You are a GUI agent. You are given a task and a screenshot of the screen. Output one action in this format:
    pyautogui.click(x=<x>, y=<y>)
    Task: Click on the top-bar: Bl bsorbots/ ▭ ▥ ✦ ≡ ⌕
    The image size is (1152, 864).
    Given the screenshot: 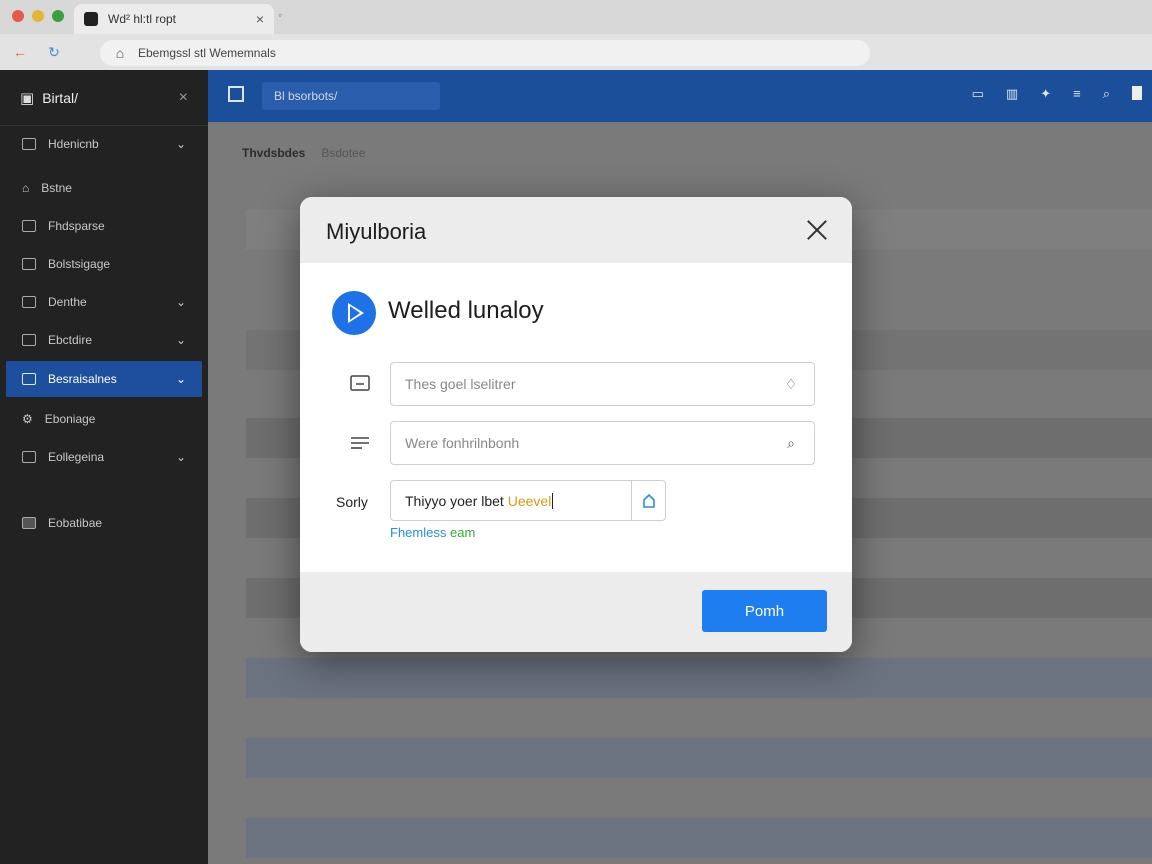 What is the action you would take?
    pyautogui.click(x=680, y=96)
    